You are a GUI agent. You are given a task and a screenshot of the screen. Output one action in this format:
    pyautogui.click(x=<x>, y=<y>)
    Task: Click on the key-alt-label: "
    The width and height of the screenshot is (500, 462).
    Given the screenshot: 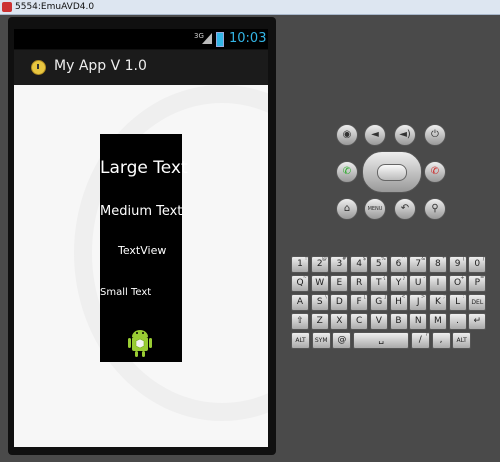 What is the action you would take?
    pyautogui.click(x=325, y=278)
    